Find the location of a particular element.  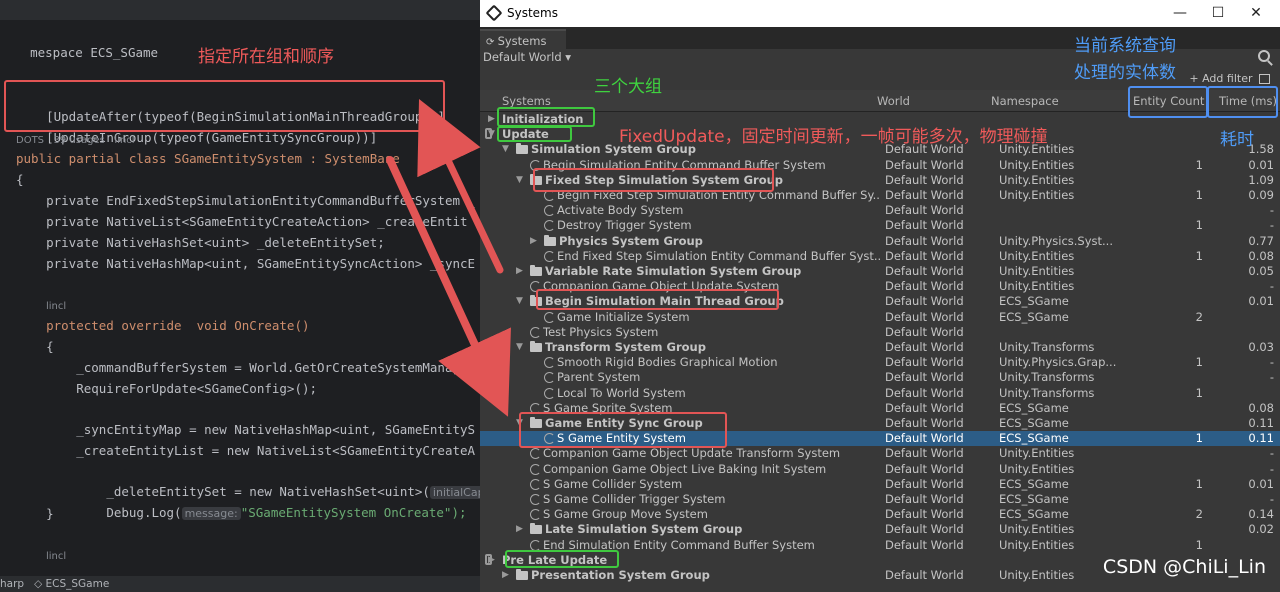

tree-system-row: Destroy Trigger System Default World 1 - is located at coordinates (880, 225).